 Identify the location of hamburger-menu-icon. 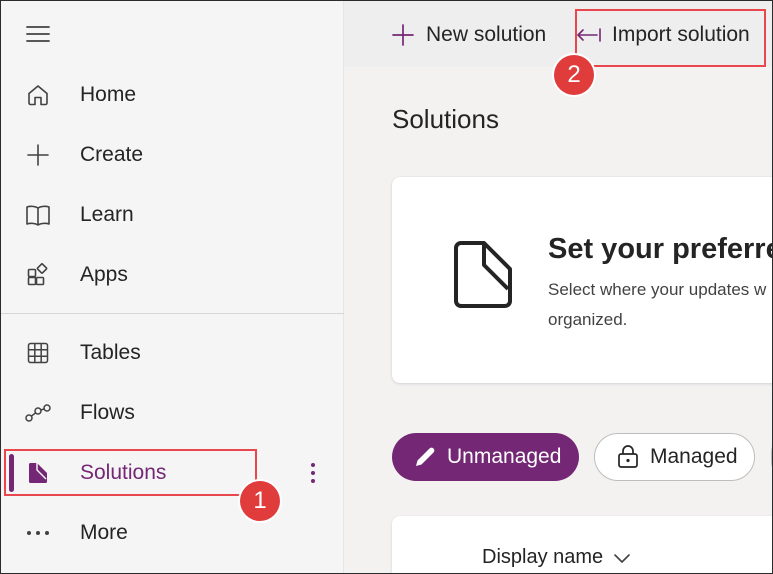
(38, 34).